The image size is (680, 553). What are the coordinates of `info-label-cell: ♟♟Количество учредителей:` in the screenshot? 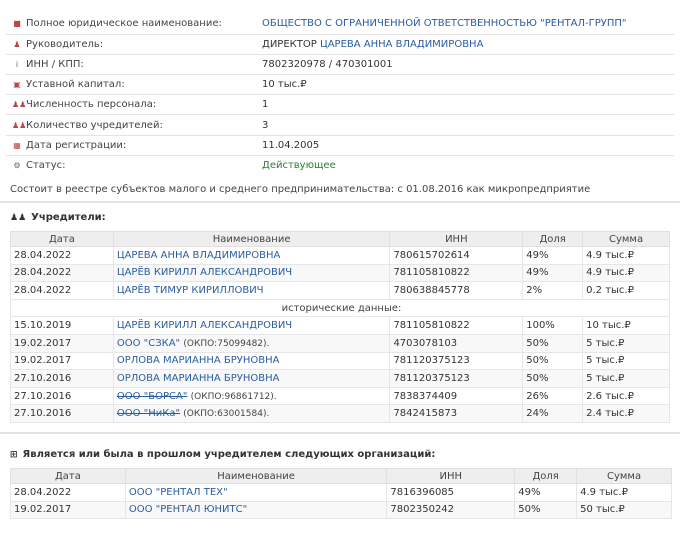 It's located at (134, 125).